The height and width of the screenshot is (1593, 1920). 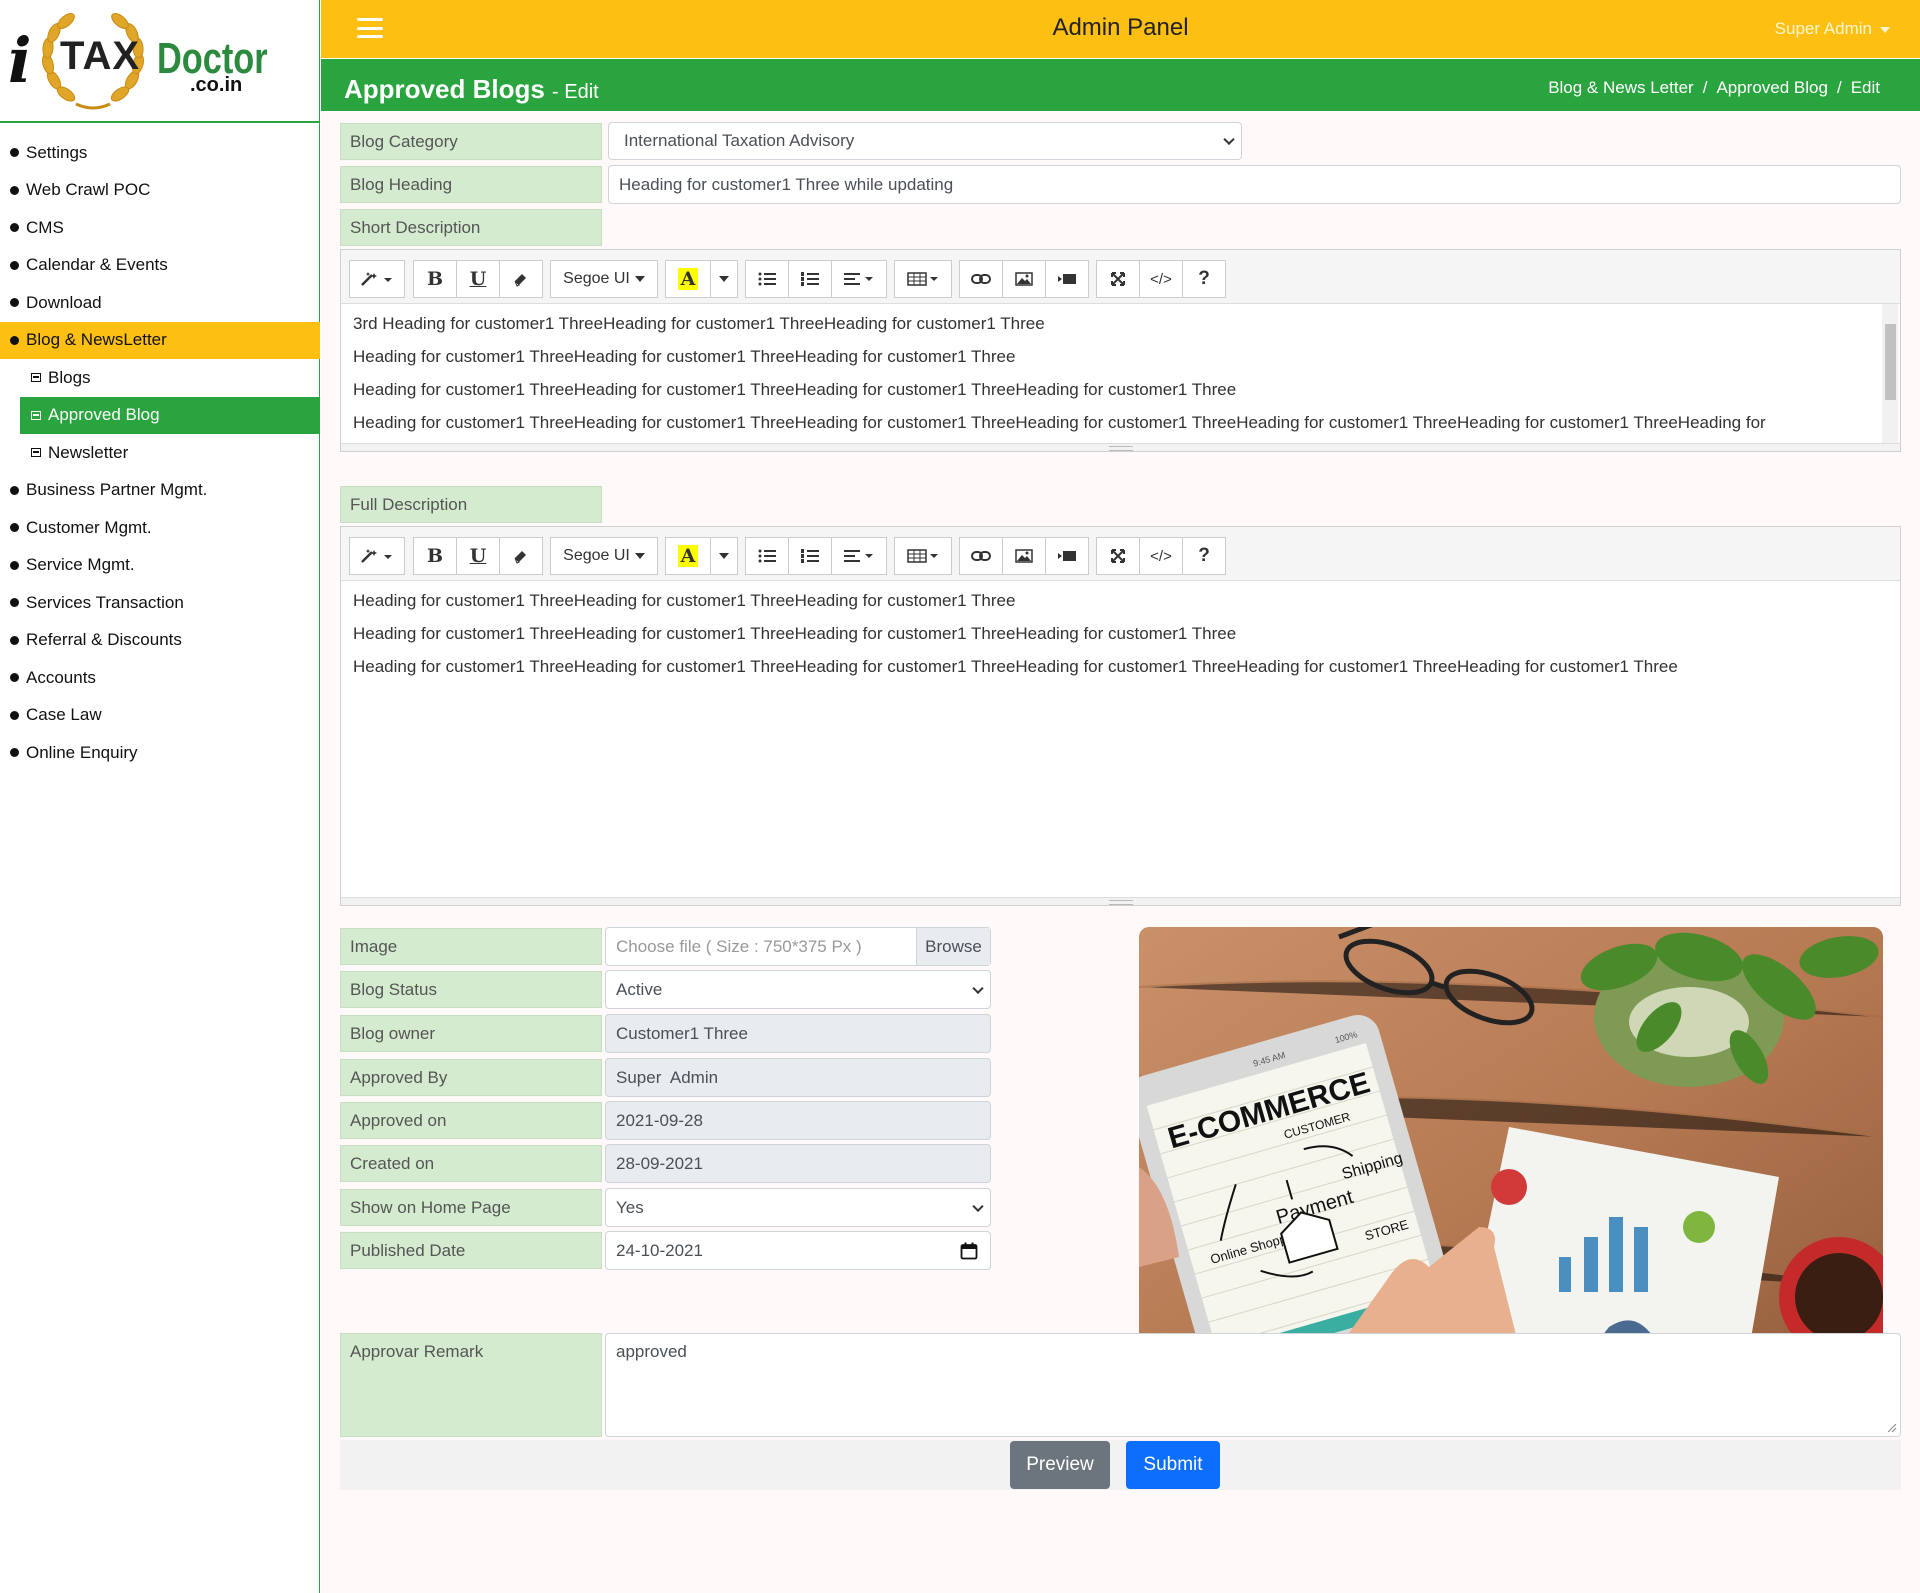 I want to click on sidebar-item-calendar-events: Calendar & Events, so click(x=160, y=266).